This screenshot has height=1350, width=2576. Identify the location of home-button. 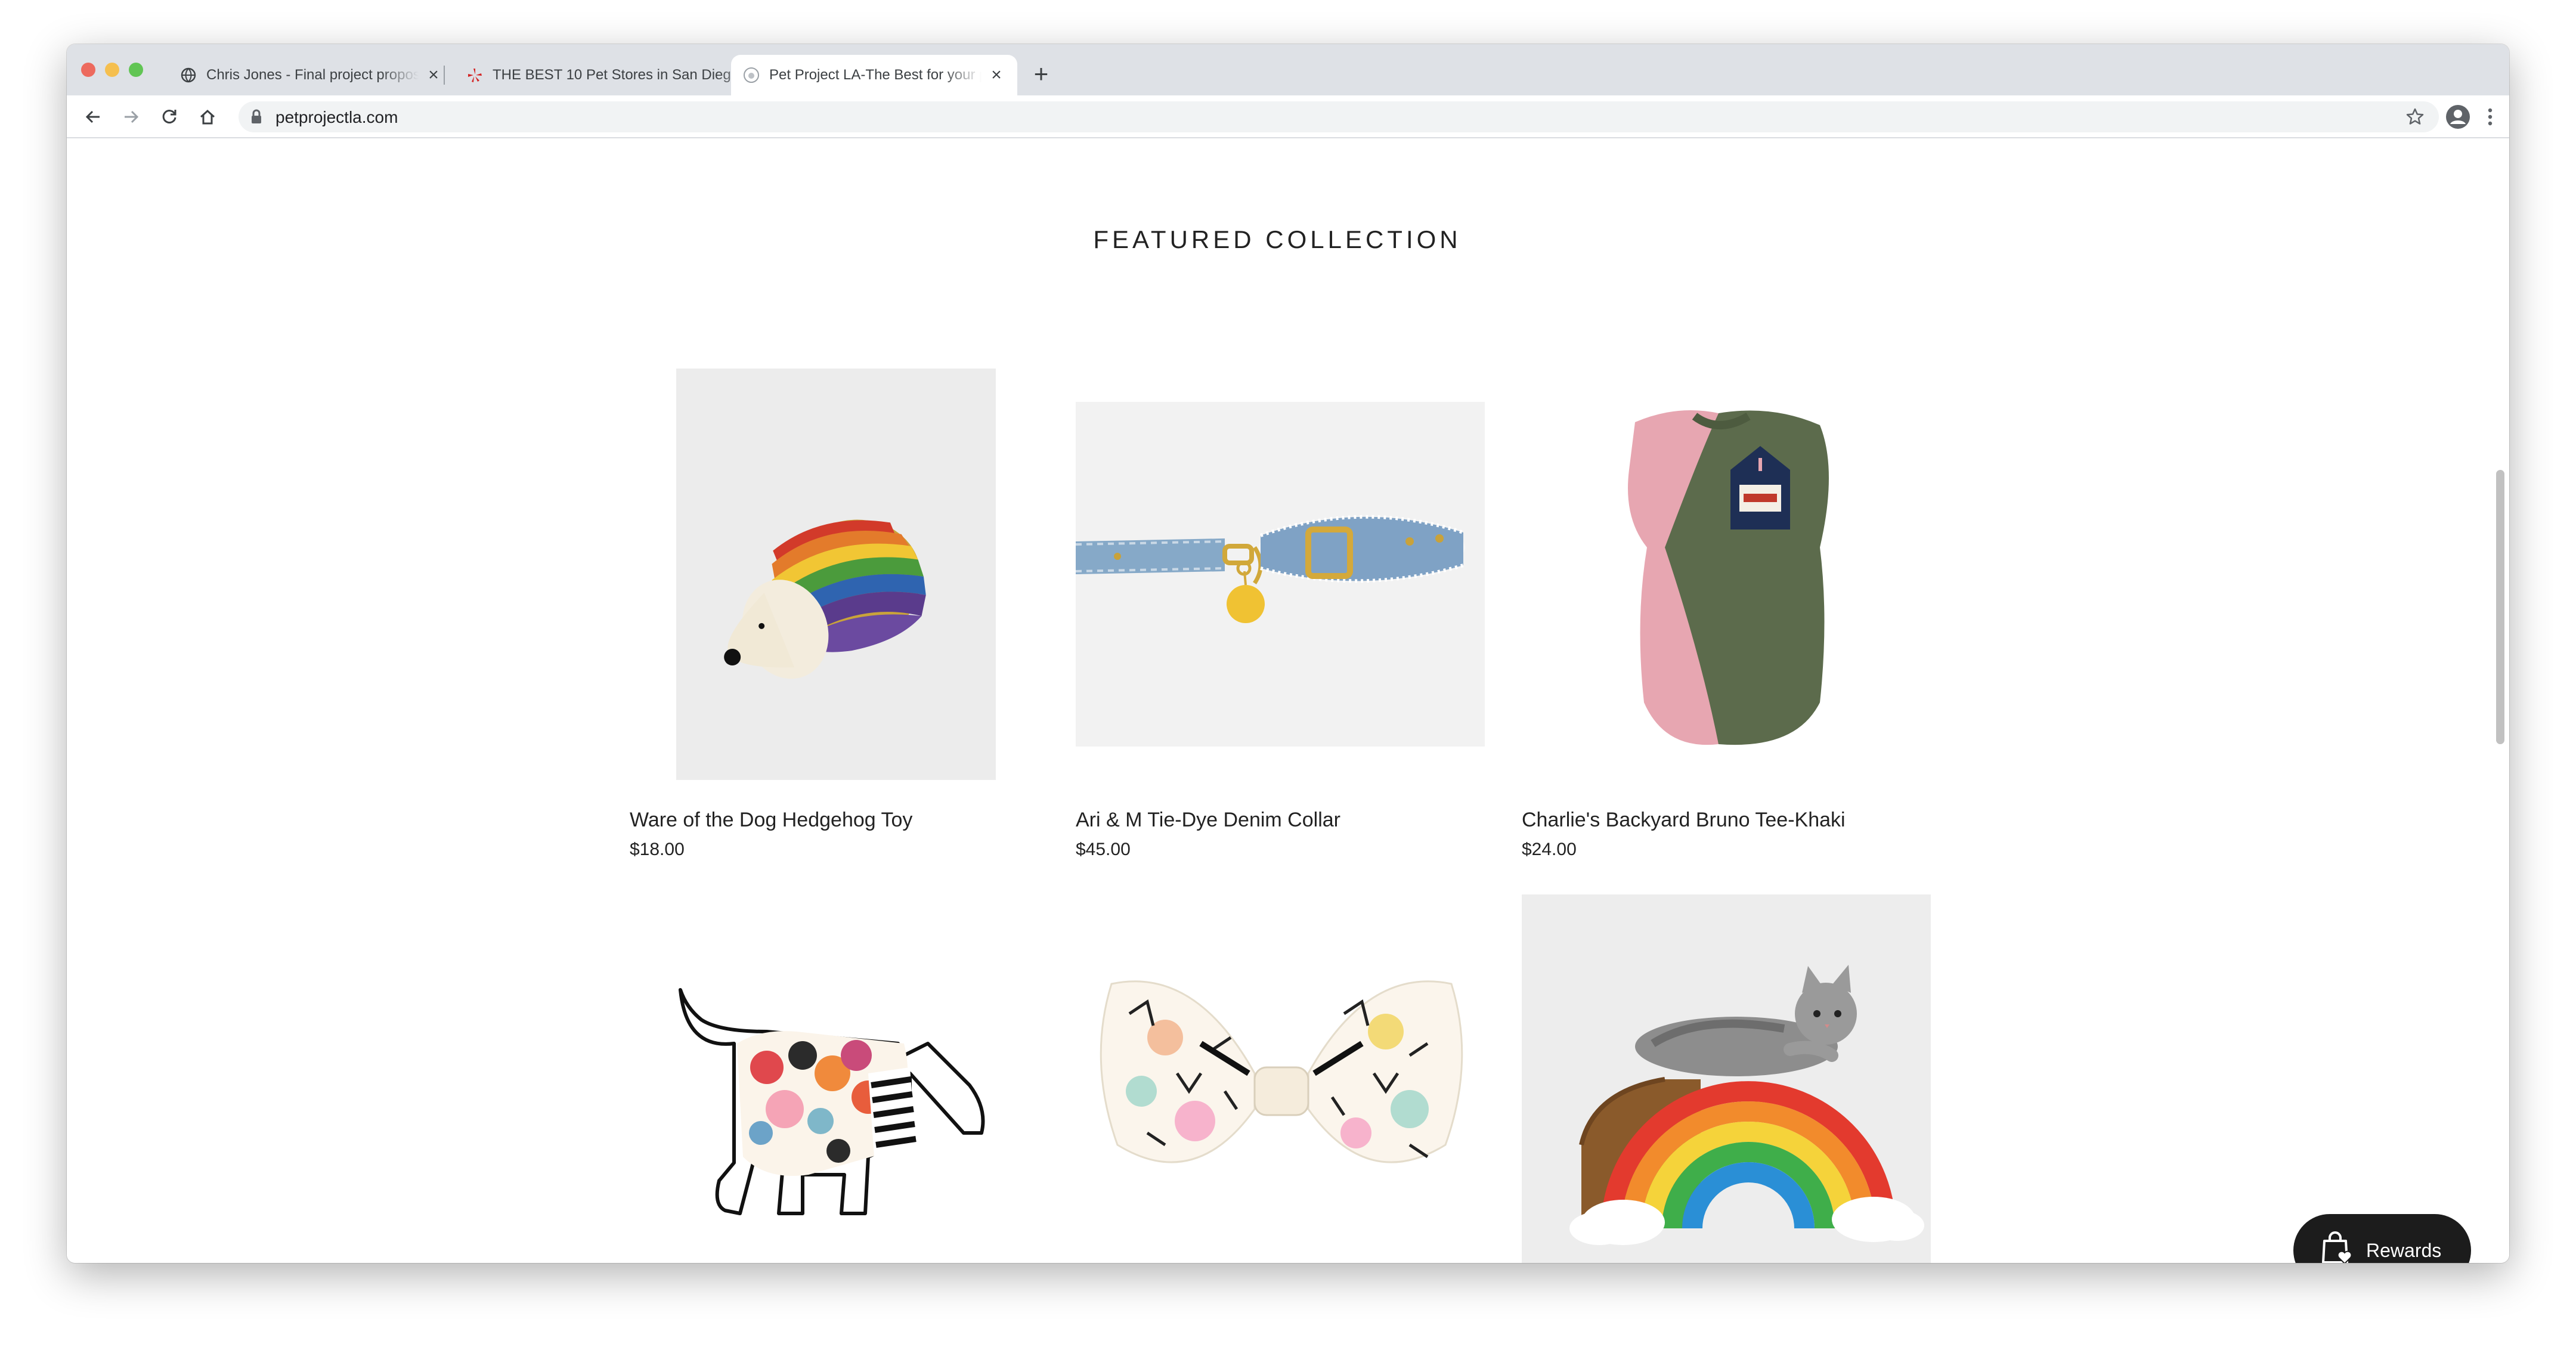
(208, 117).